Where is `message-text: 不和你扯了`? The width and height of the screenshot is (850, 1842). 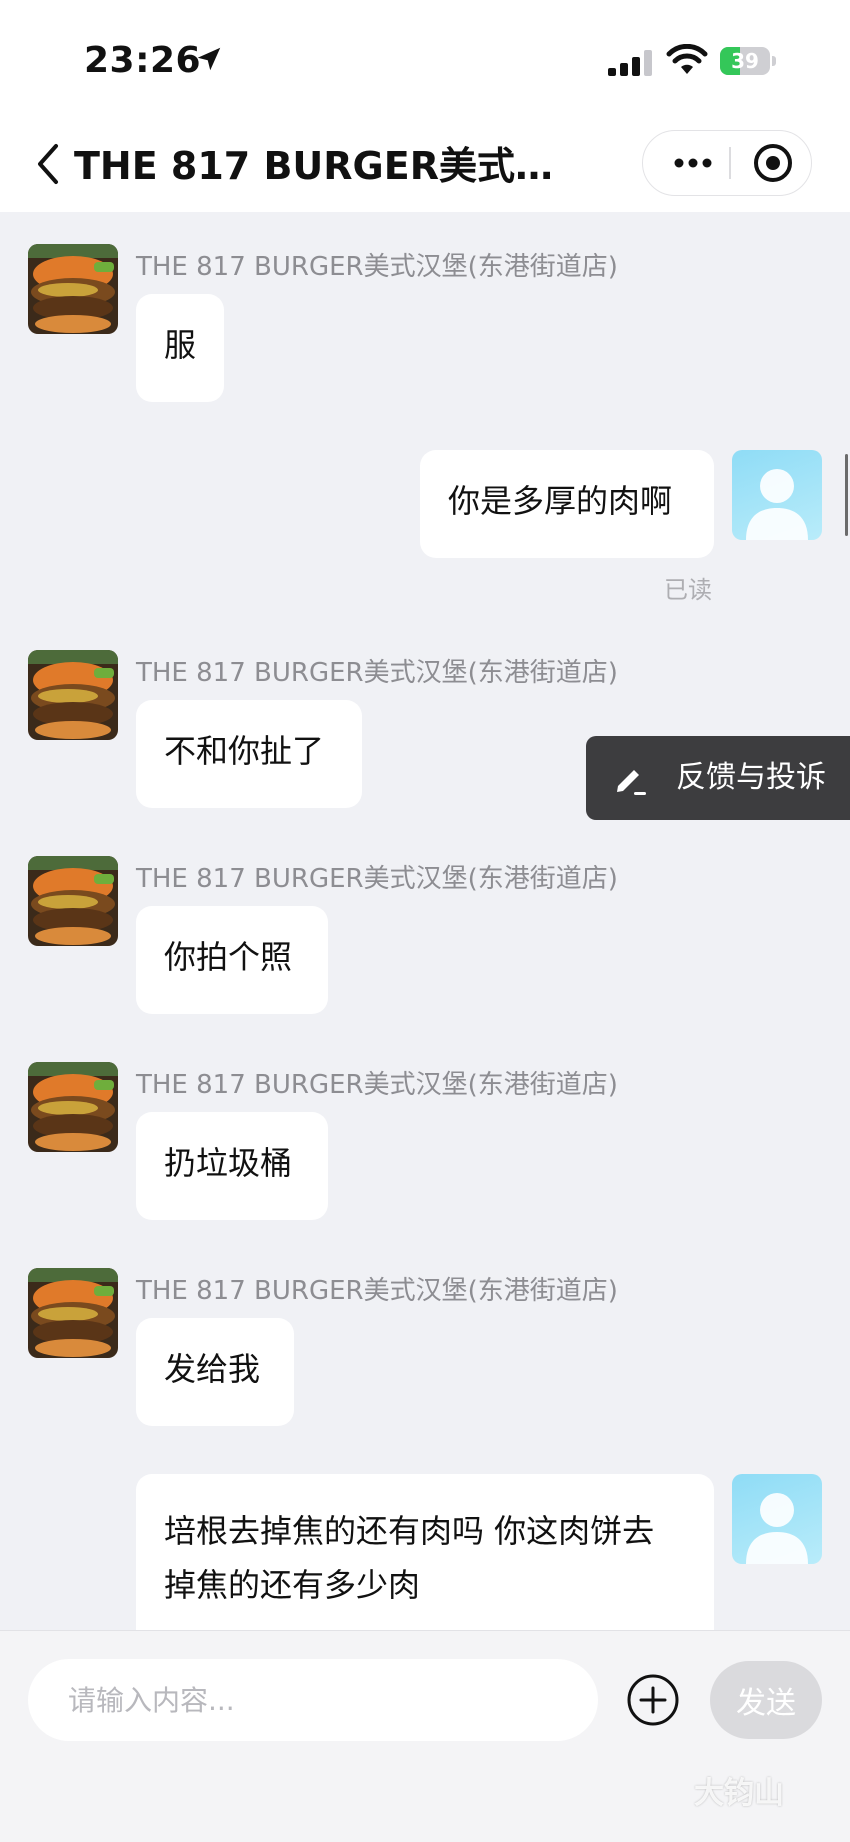
message-text: 不和你扯了 is located at coordinates (244, 751).